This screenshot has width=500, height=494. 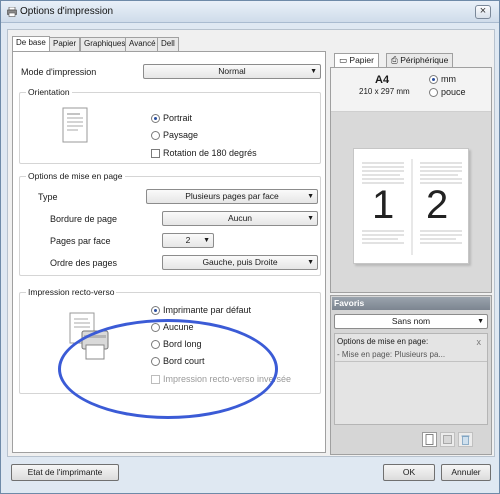 I want to click on favorites-title: Favoris, so click(x=411, y=303).